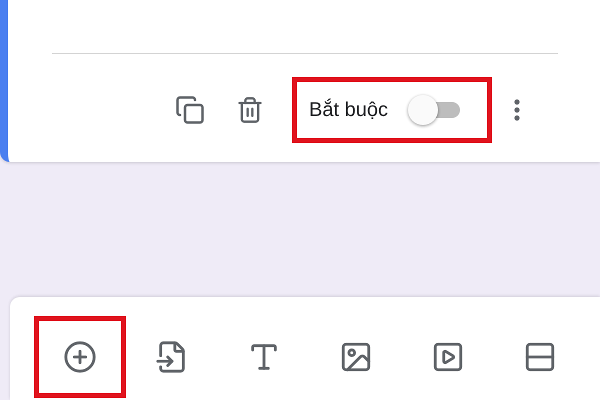  Describe the element at coordinates (190, 110) in the screenshot. I see `copy-icon` at that location.